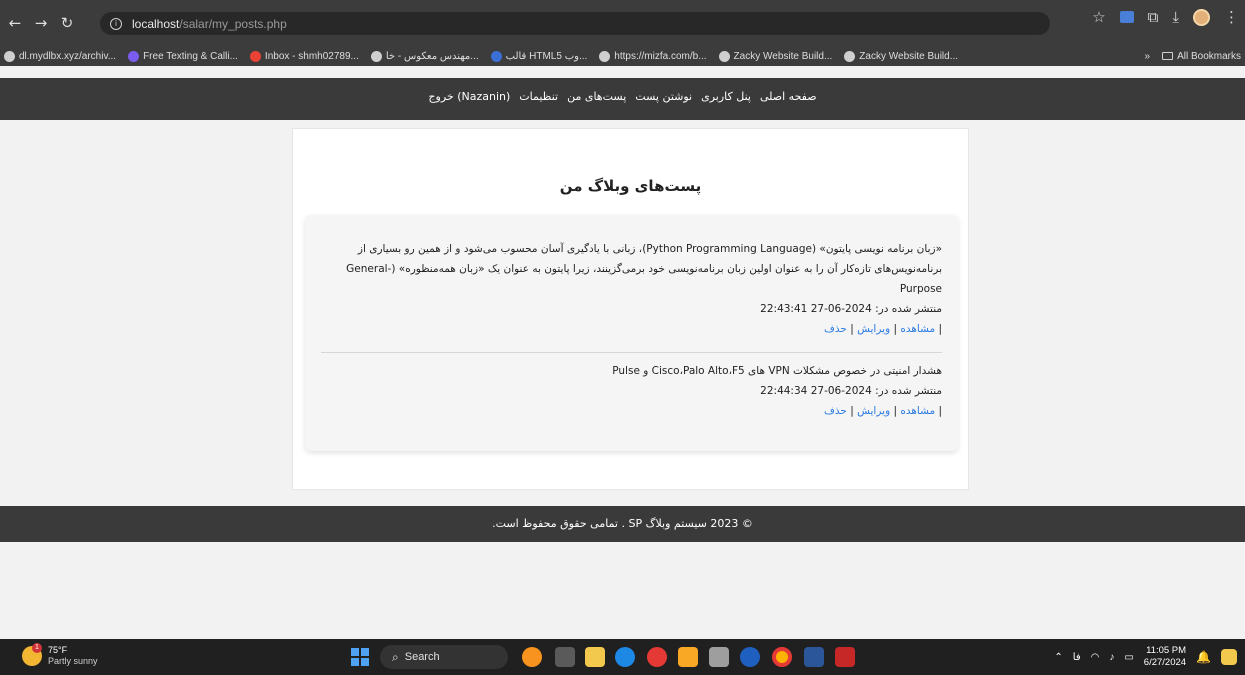 The image size is (1245, 675). Describe the element at coordinates (663, 96) in the screenshot. I see `nav-write-post-link: نوشتن پست` at that location.